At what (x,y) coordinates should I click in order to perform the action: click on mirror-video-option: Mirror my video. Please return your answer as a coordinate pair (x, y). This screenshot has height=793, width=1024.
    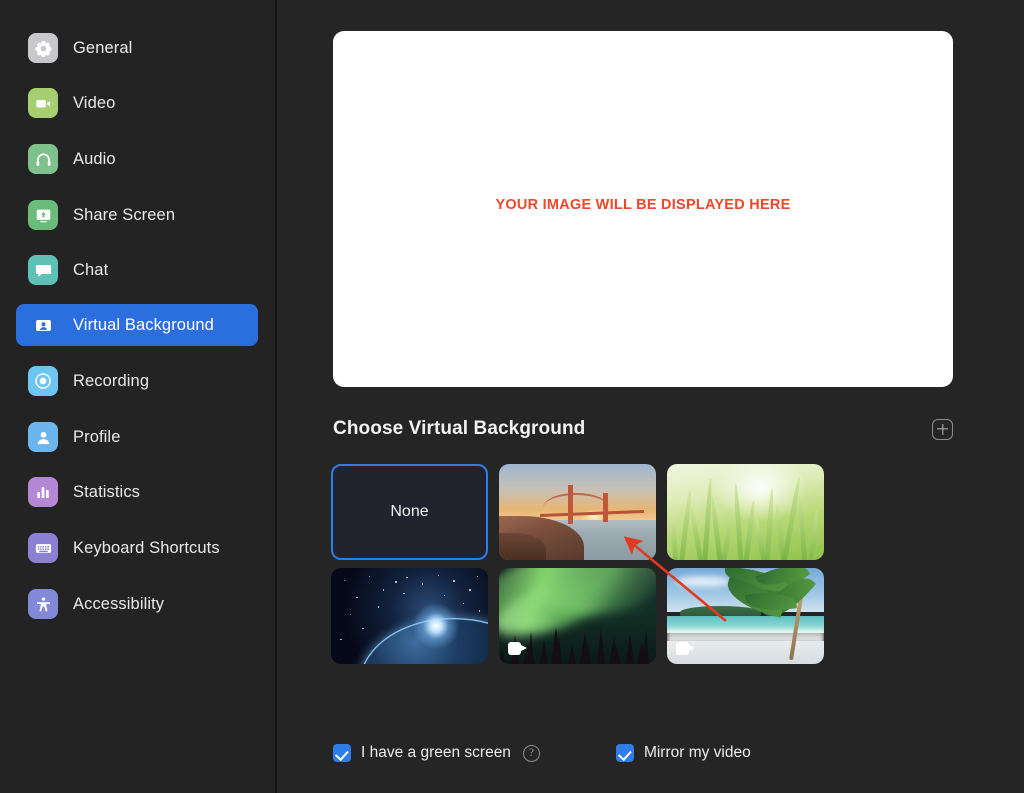
    Looking at the image, I should click on (683, 753).